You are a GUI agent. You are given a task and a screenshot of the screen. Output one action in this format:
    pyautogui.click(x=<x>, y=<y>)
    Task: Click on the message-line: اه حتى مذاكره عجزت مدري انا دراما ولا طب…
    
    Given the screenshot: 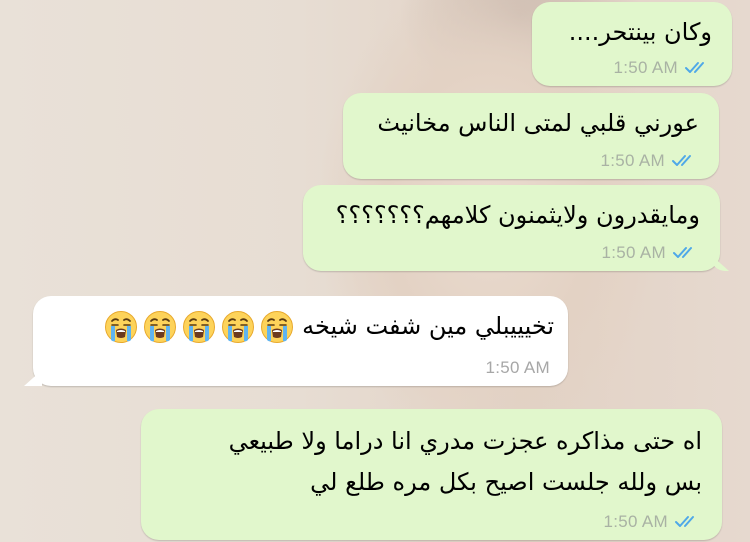 What is the action you would take?
    pyautogui.click(x=465, y=441)
    